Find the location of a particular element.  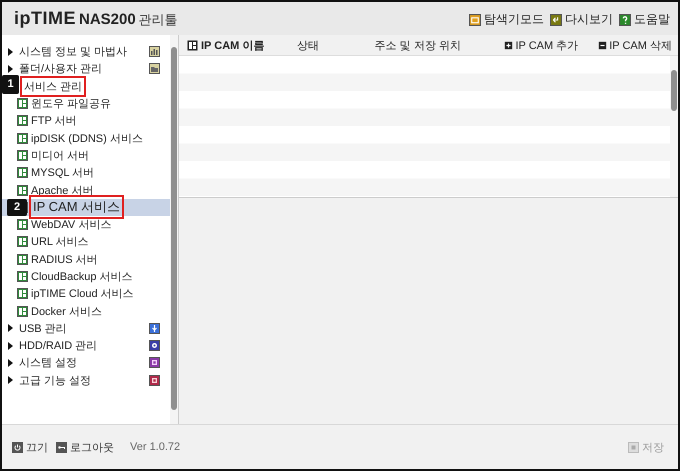

tool-title: 관리툴 is located at coordinates (158, 20).